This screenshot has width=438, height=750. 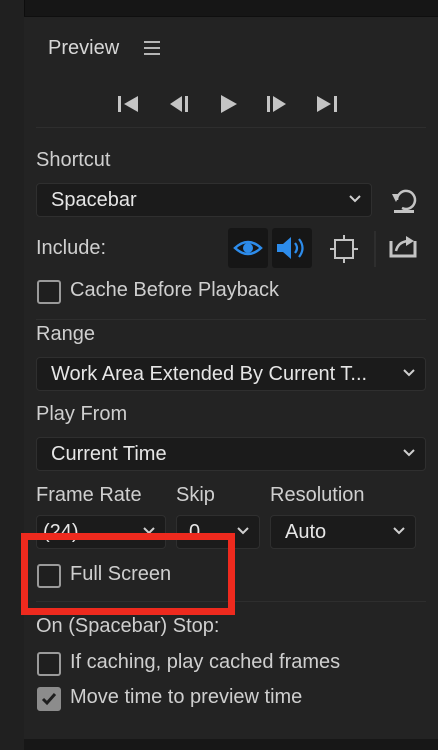 I want to click on panel-menu-icon, so click(x=152, y=50).